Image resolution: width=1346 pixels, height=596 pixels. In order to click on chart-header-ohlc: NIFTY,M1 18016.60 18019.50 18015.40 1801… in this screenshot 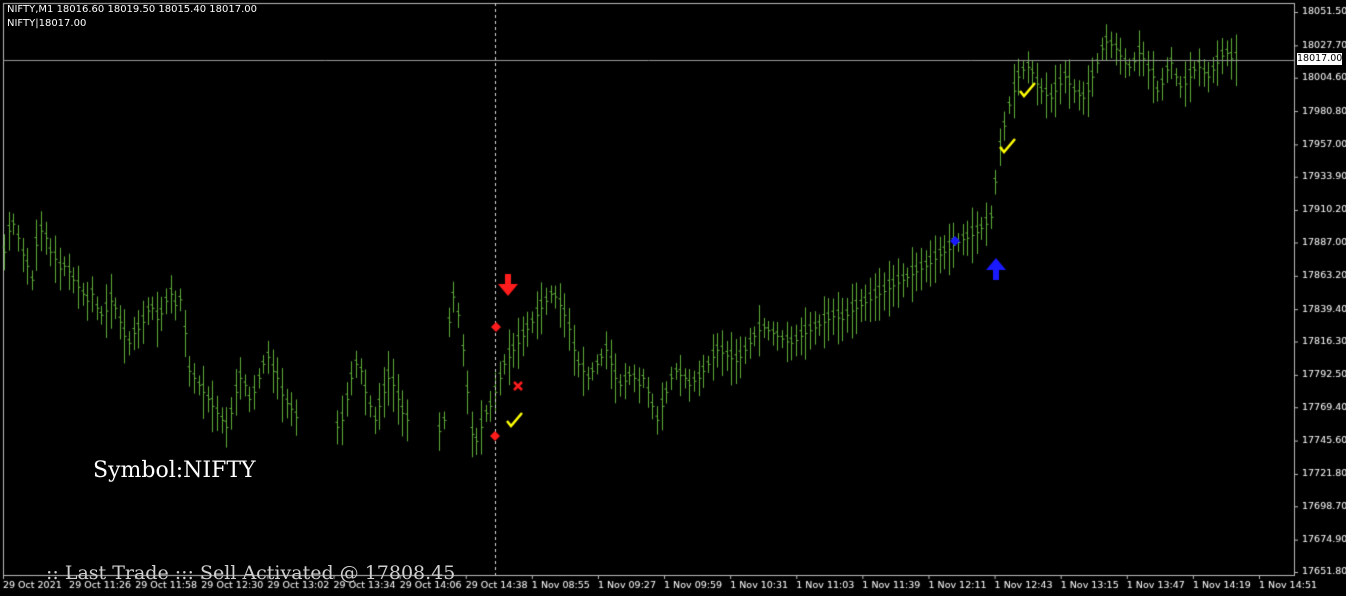, I will do `click(132, 9)`.